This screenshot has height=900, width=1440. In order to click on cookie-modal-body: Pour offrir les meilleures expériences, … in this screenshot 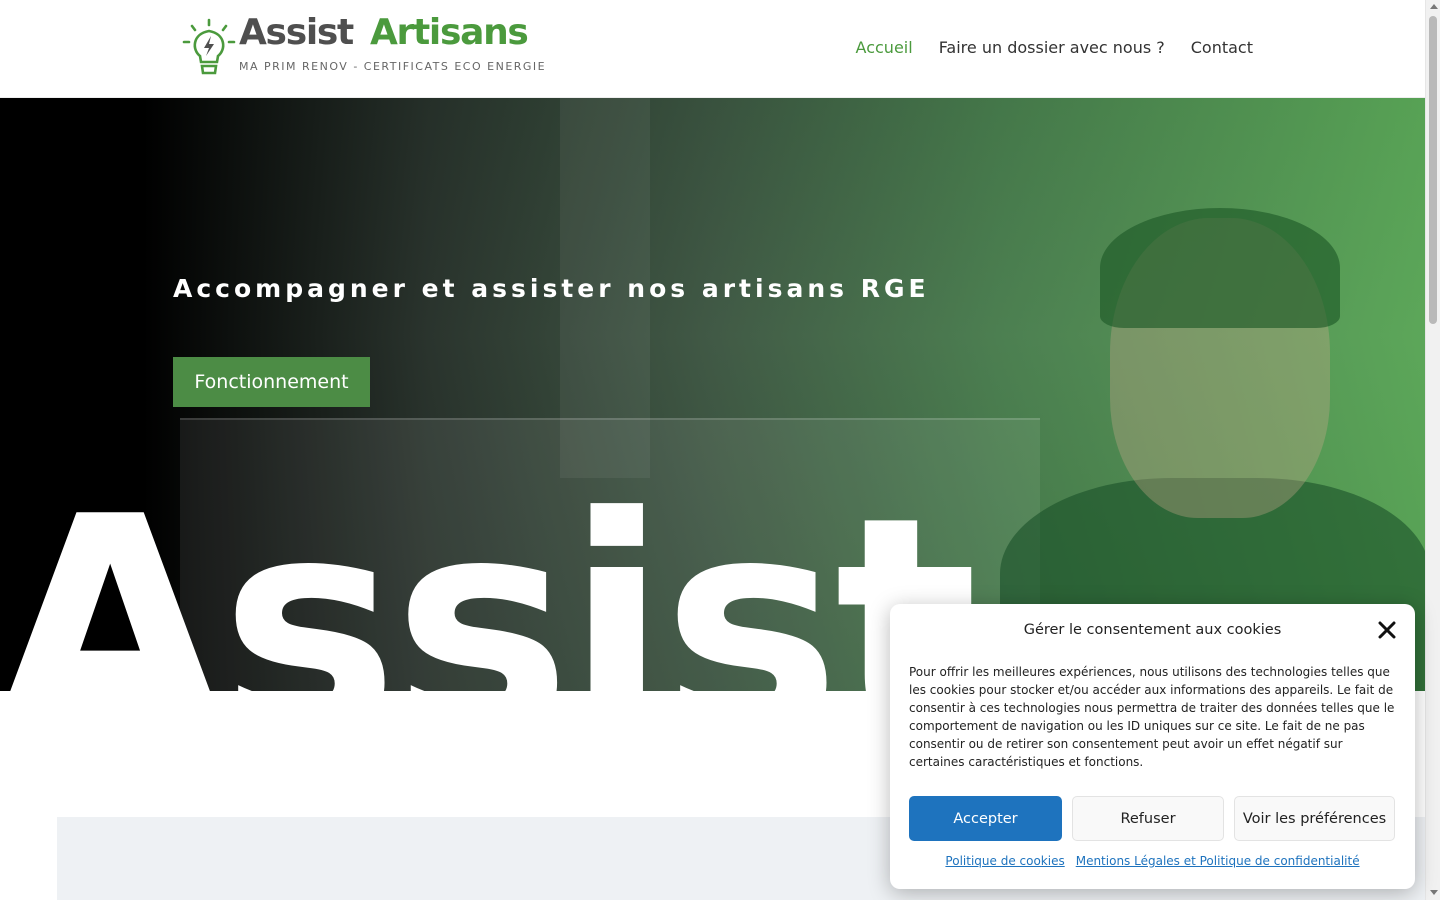, I will do `click(1152, 717)`.